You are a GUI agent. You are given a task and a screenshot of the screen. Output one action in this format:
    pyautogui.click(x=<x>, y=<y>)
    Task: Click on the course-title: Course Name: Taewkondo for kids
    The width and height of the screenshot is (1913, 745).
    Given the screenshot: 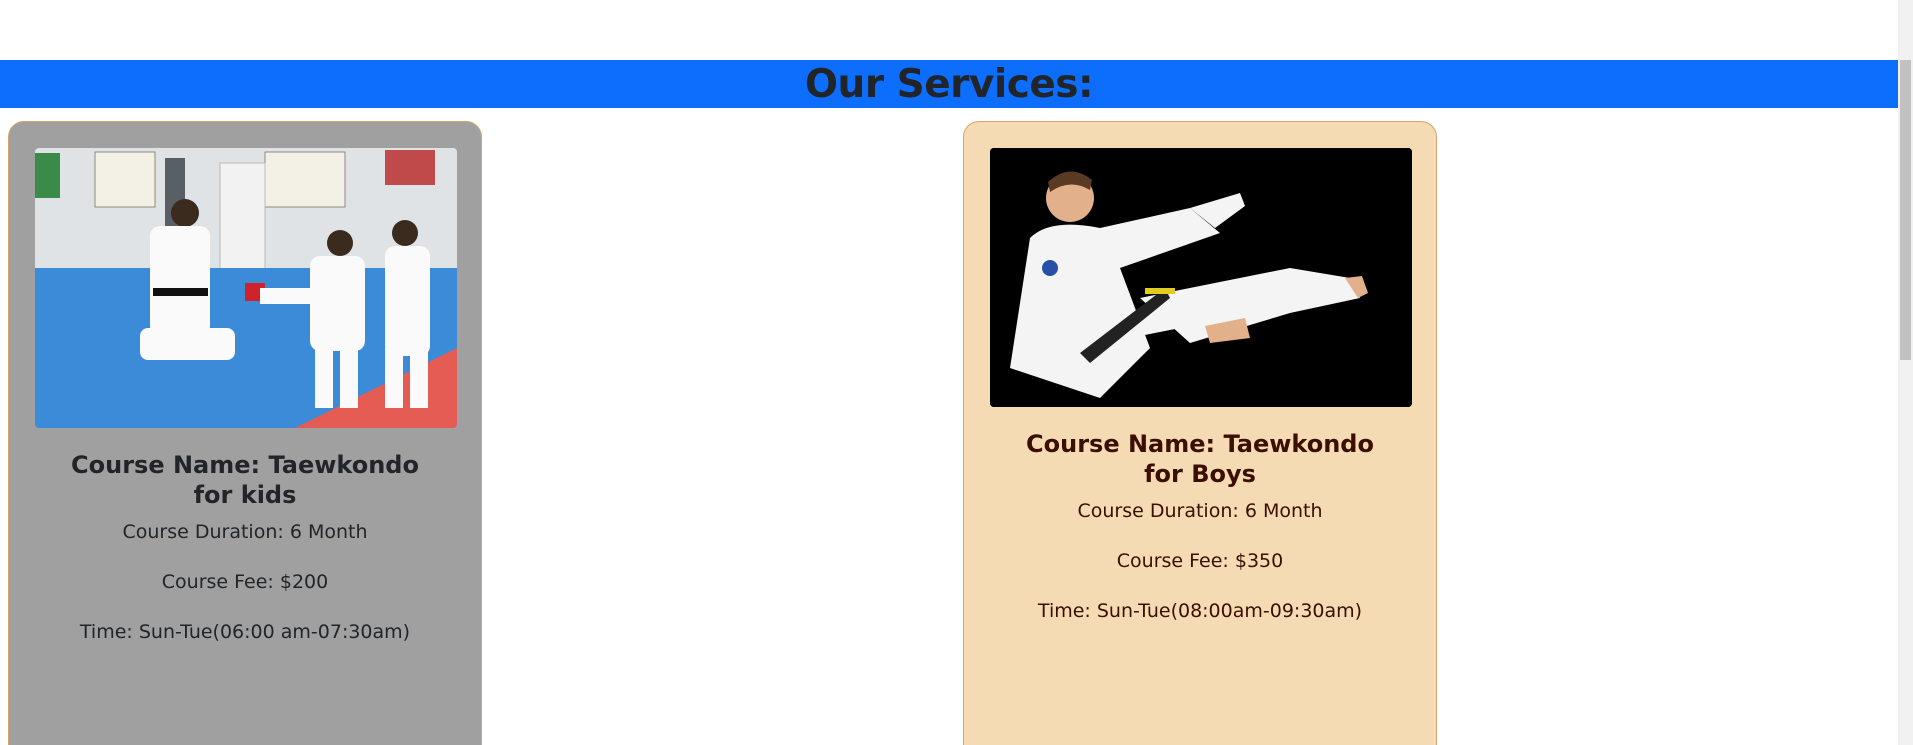 What is the action you would take?
    pyautogui.click(x=245, y=480)
    